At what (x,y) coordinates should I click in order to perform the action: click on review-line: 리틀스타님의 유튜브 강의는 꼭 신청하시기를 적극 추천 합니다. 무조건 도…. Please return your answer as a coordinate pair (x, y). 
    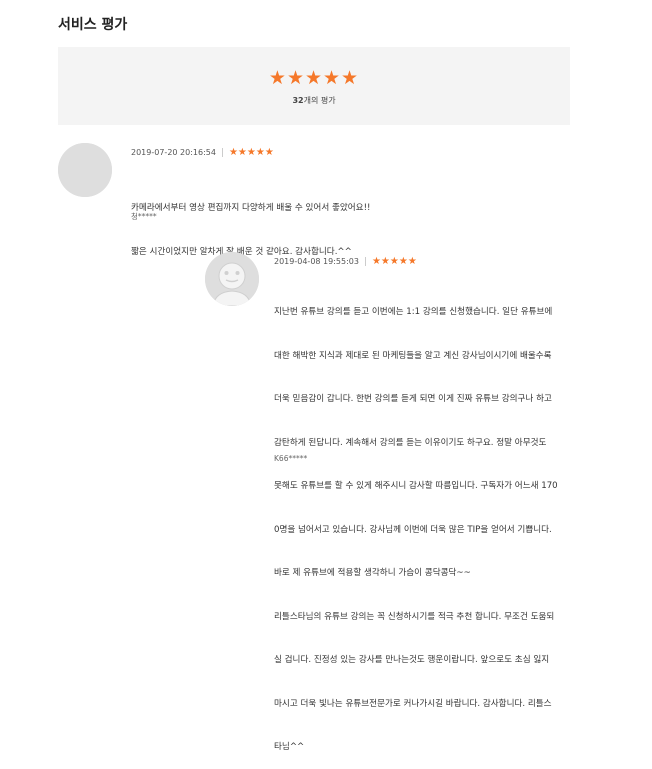
    Looking at the image, I should click on (414, 616).